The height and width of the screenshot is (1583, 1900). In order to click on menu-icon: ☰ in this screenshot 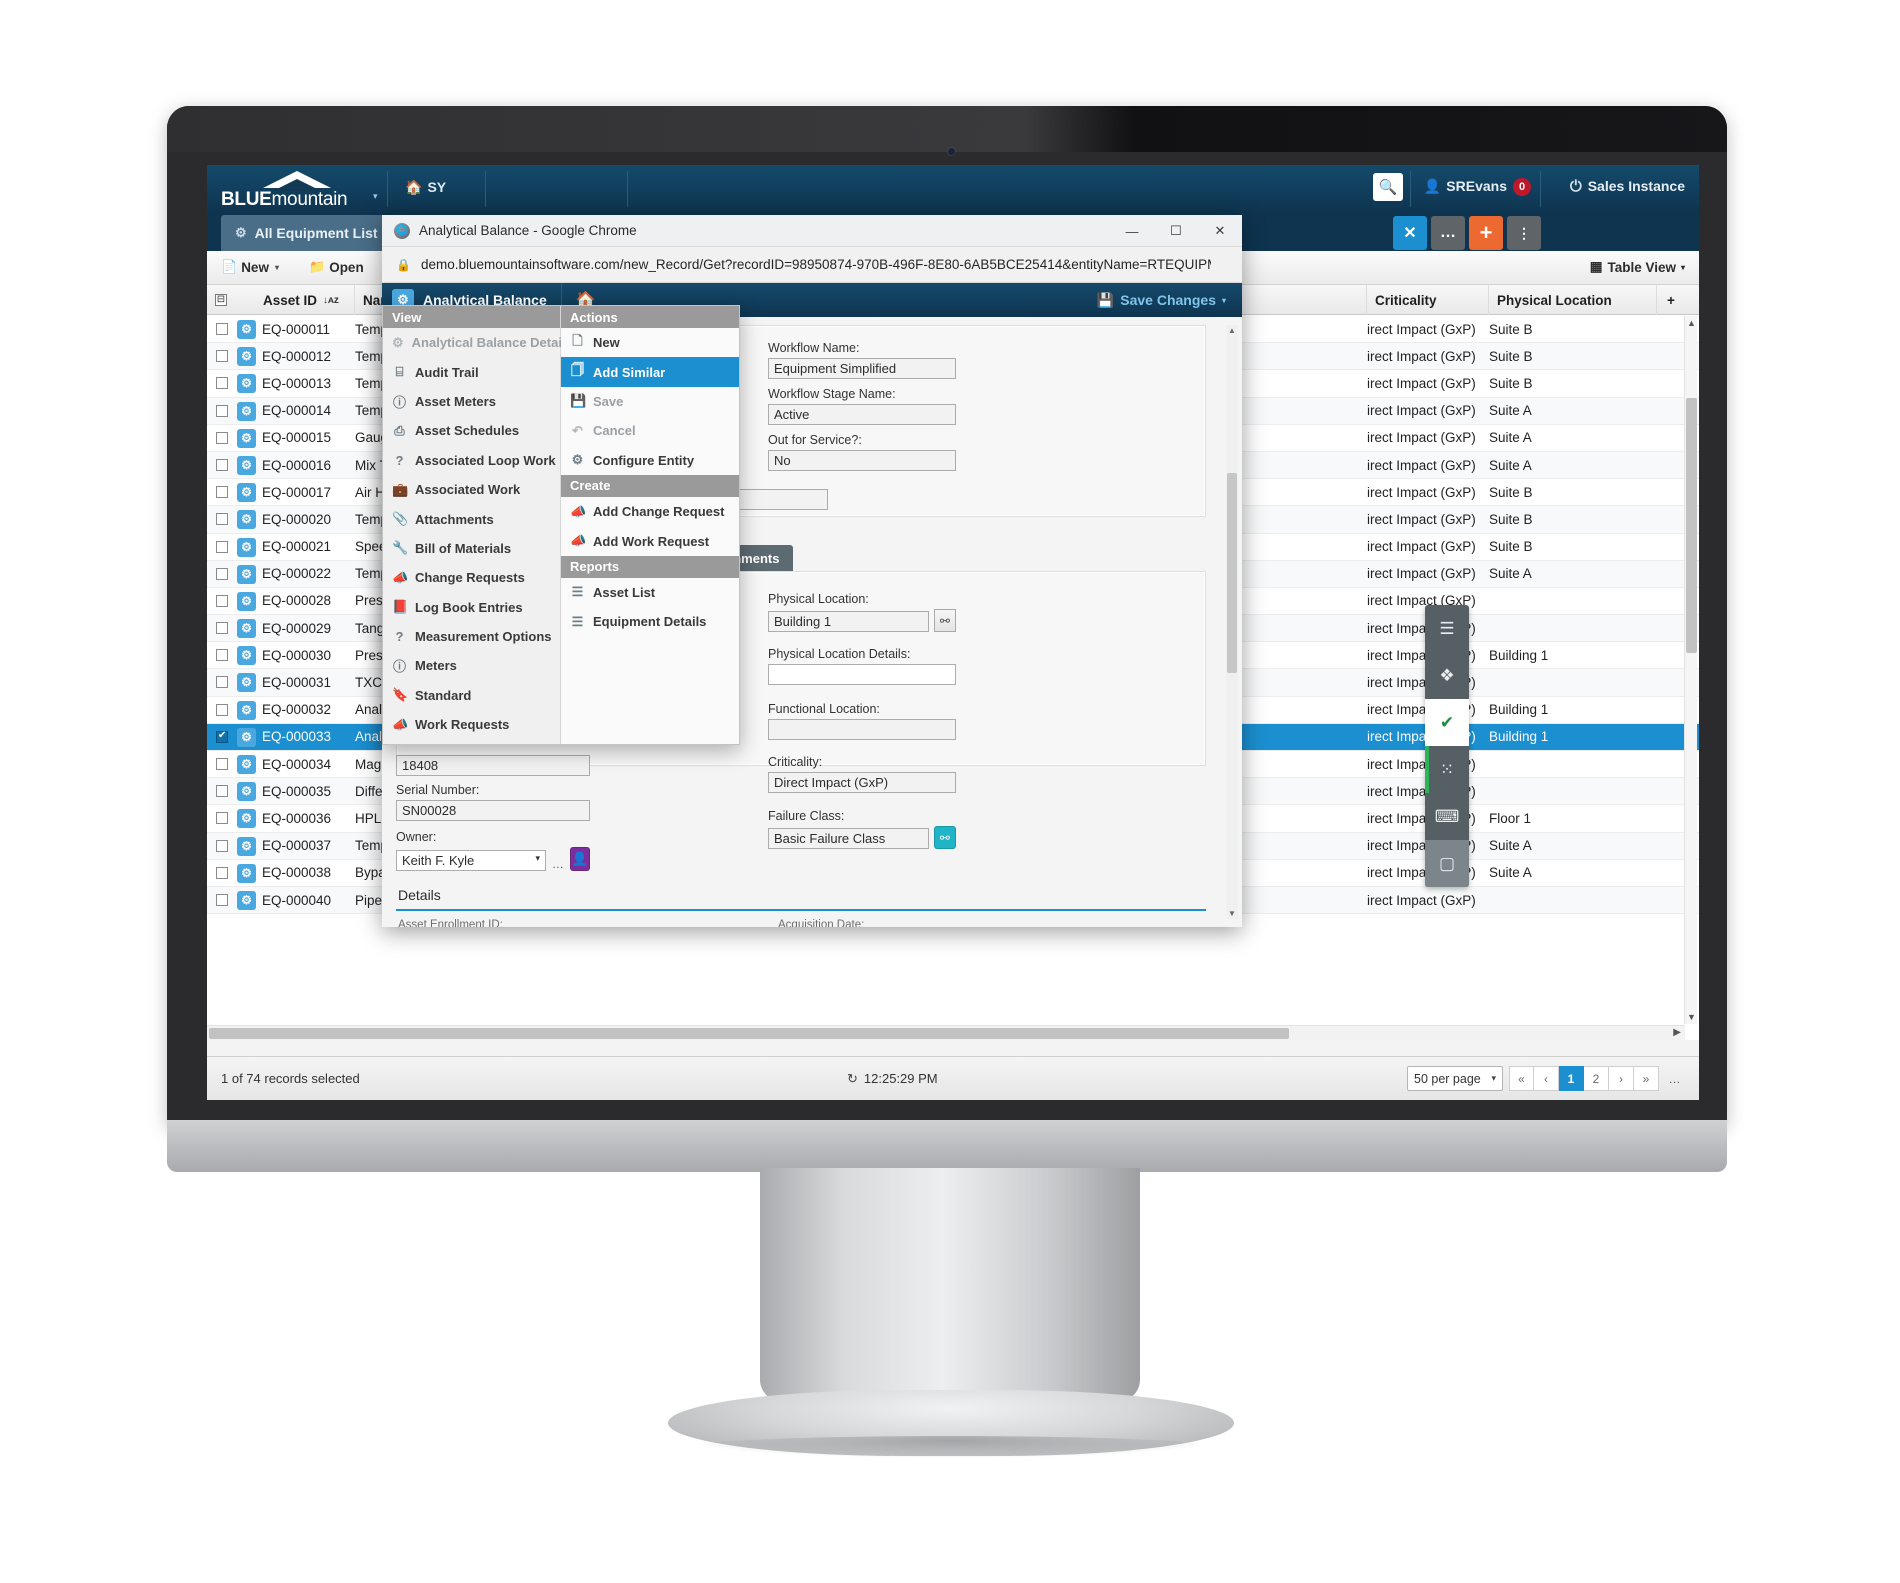, I will do `click(1447, 628)`.